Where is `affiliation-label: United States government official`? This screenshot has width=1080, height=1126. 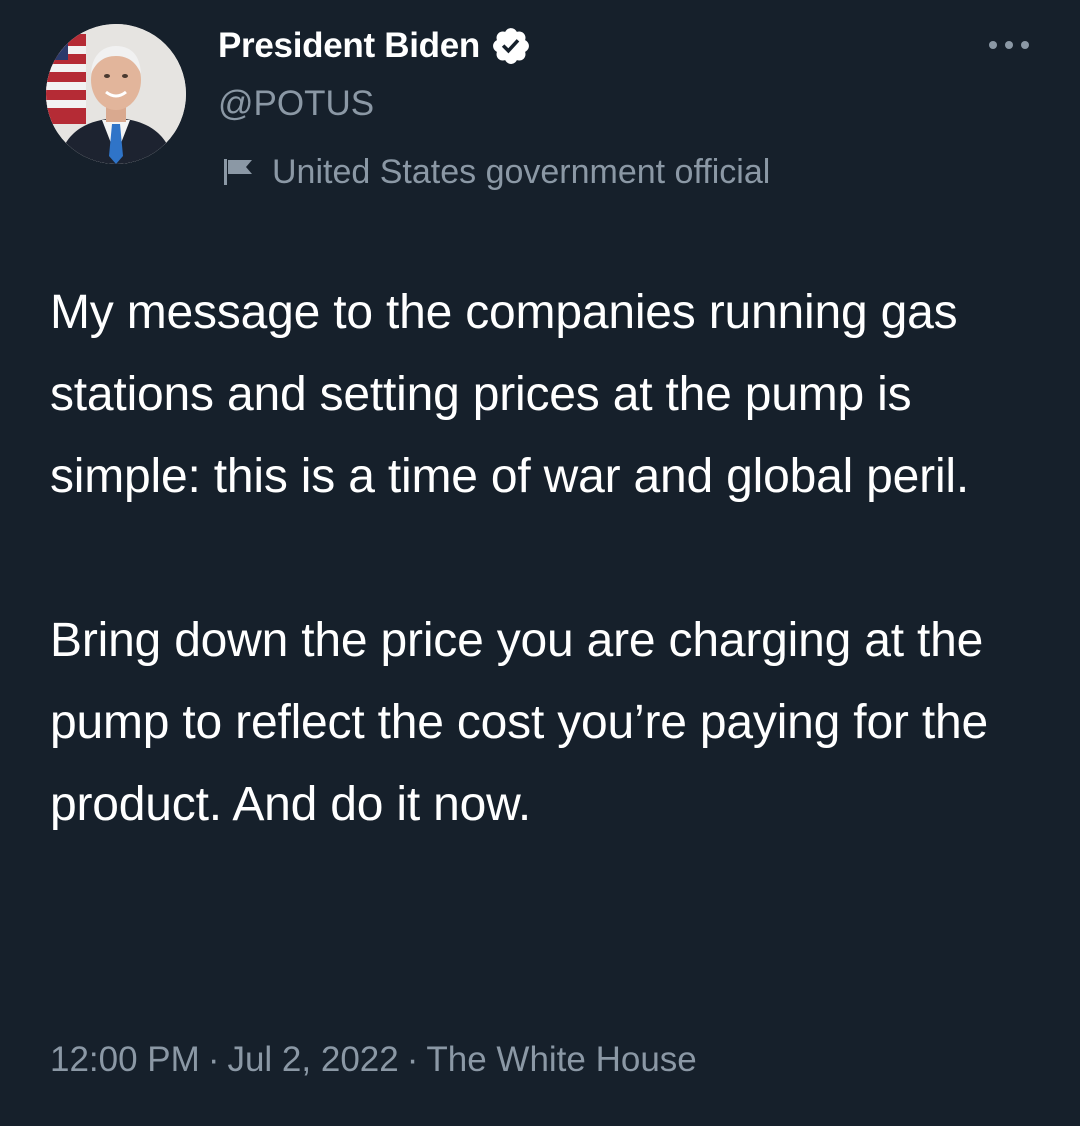
affiliation-label: United States government official is located at coordinates (496, 172).